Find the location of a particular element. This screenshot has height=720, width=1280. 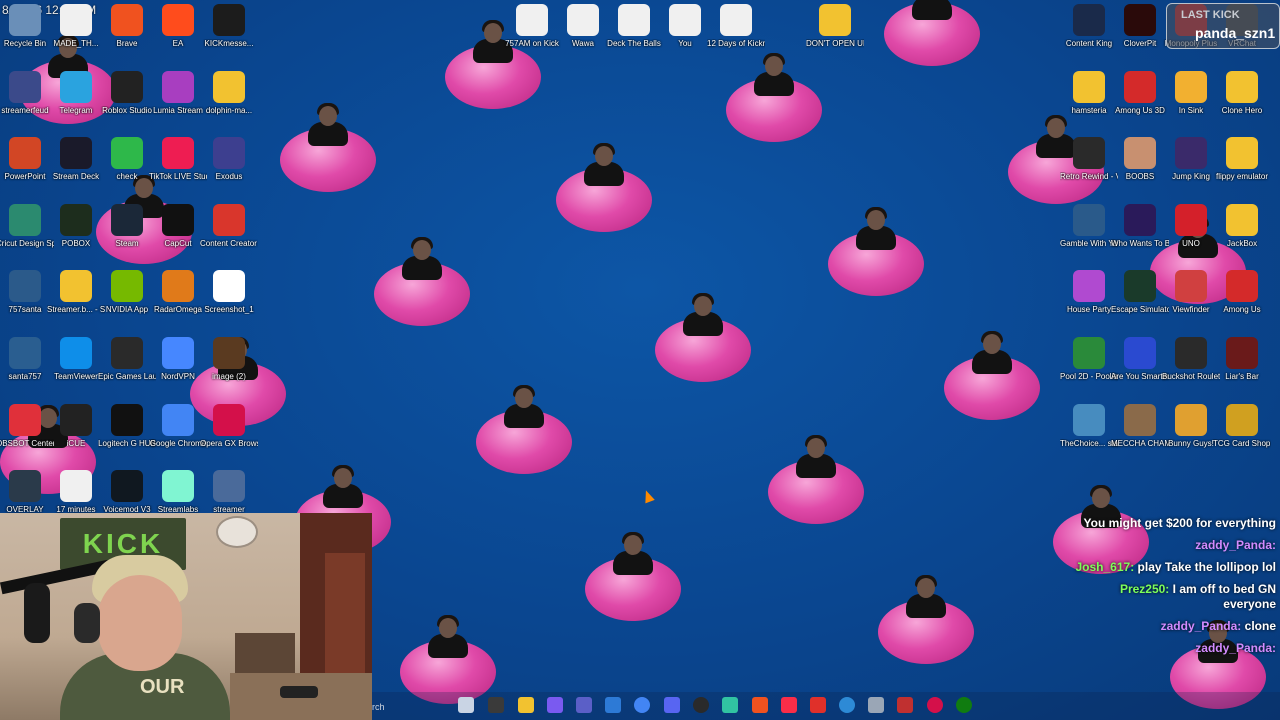

brave-taskbar-icon is located at coordinates (760, 705).